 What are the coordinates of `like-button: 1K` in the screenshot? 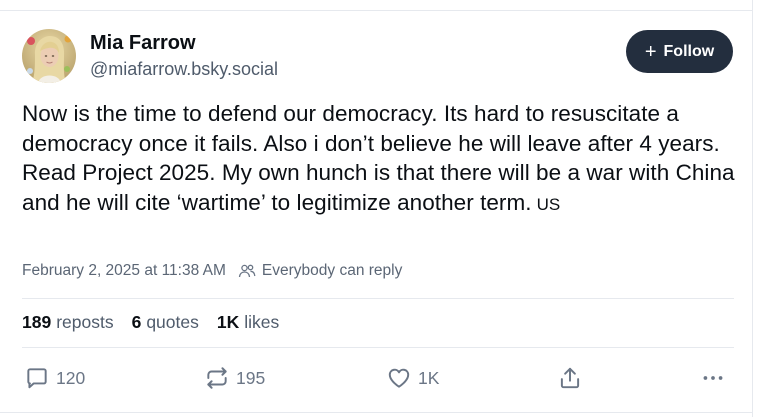 It's located at (412, 378).